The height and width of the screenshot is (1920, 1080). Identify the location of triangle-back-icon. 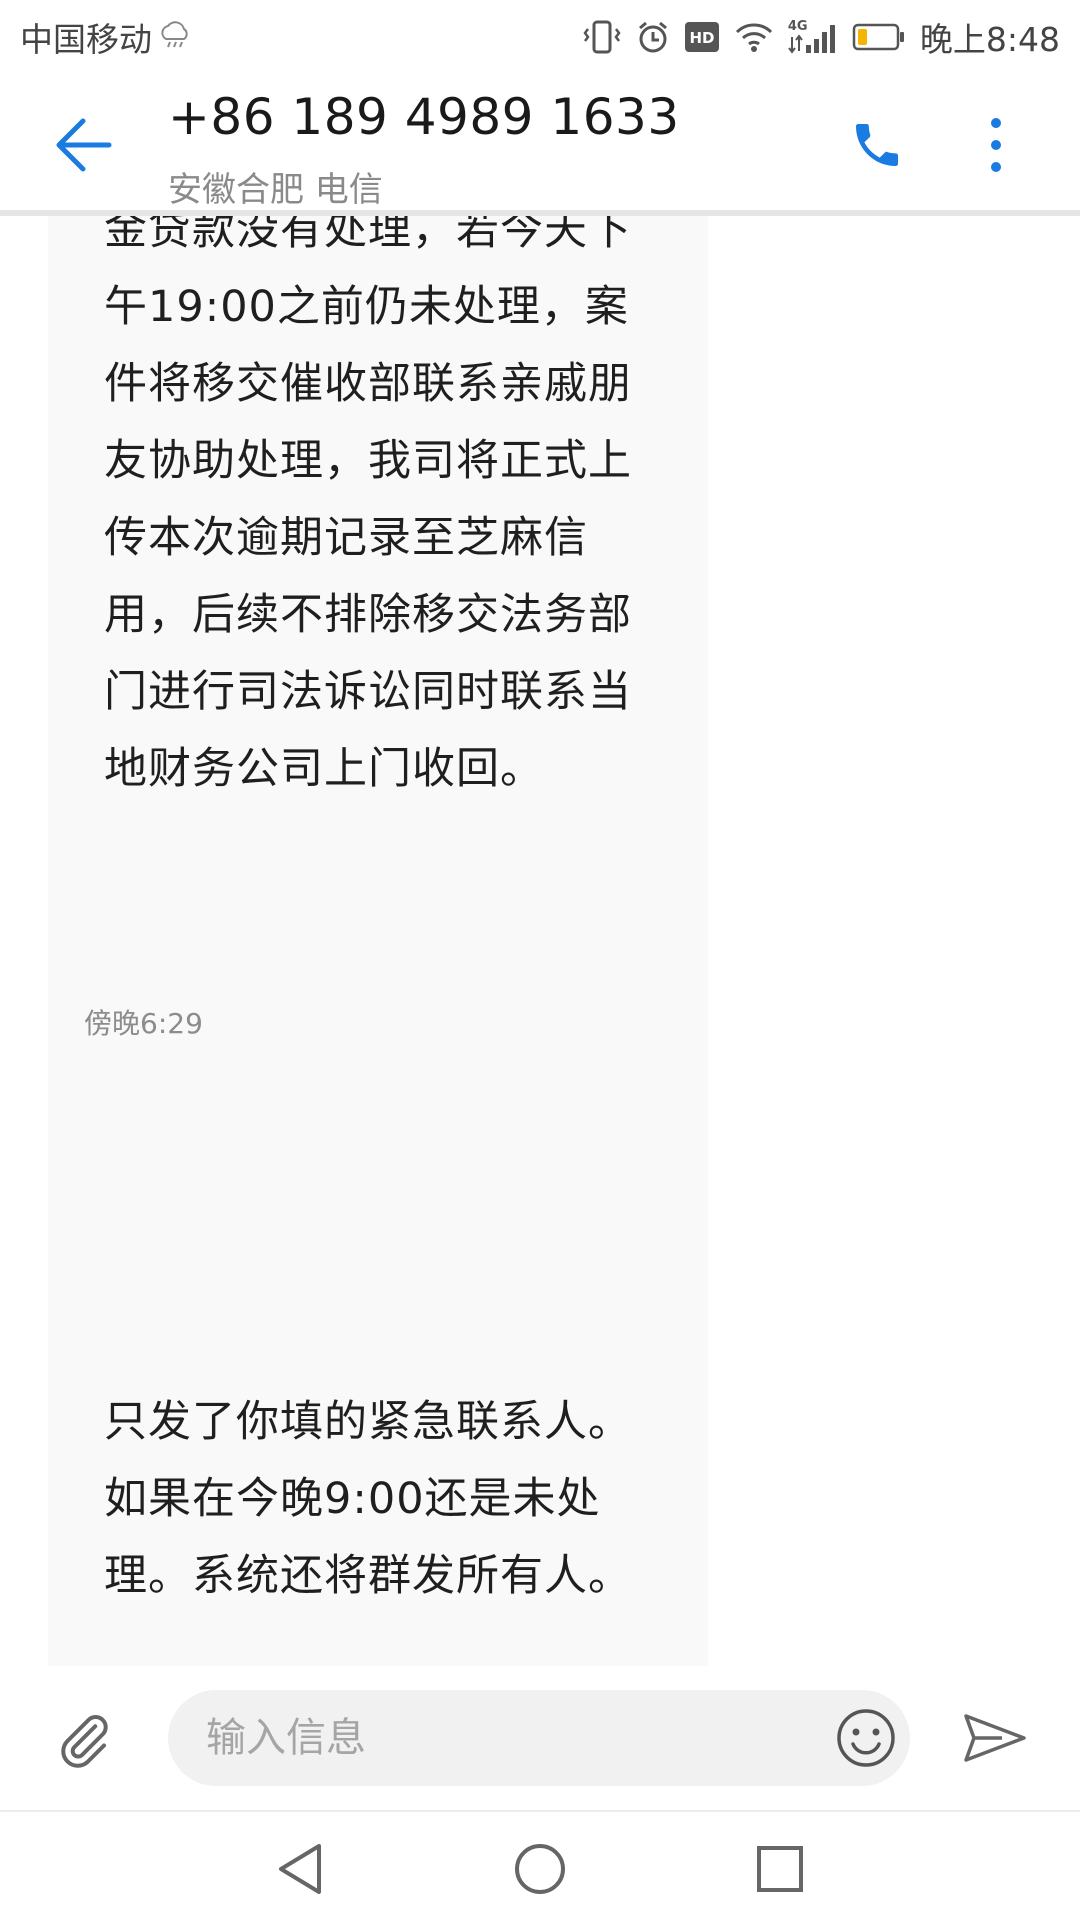
(300, 1869).